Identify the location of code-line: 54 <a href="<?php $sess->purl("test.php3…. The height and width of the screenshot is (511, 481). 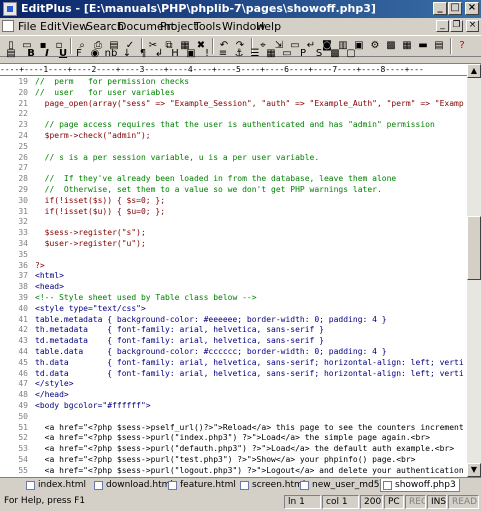
(233, 459).